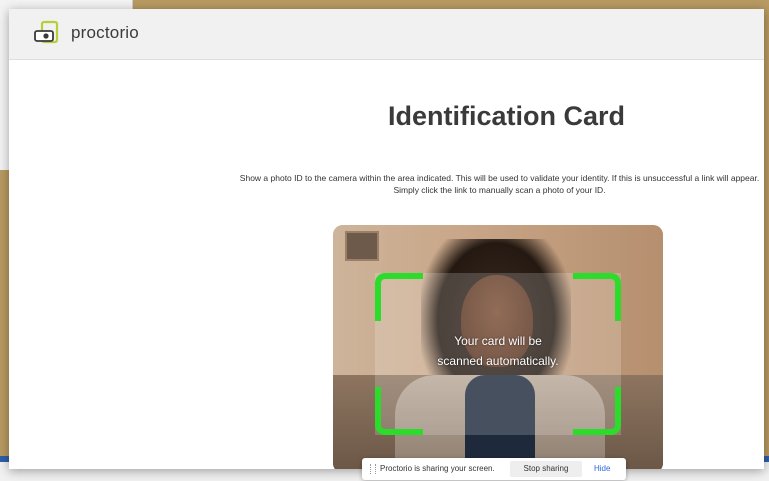 The width and height of the screenshot is (769, 481). I want to click on id-scan-area: Your card will be scanned automatically., so click(498, 354).